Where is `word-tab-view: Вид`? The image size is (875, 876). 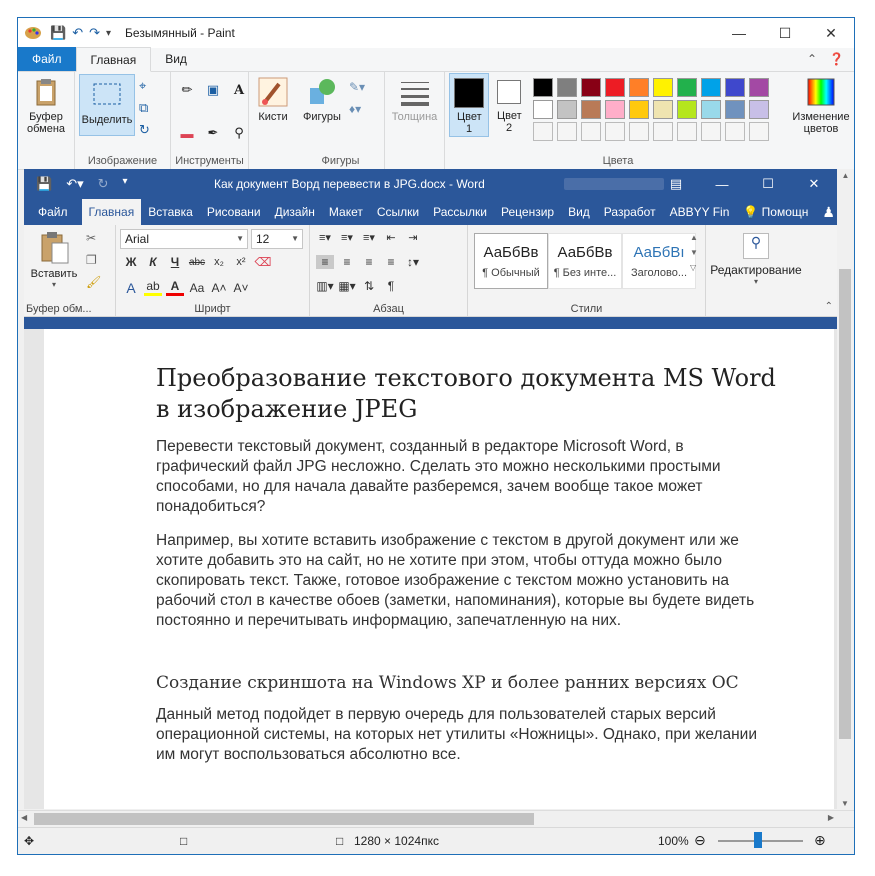 word-tab-view: Вид is located at coordinates (579, 212).